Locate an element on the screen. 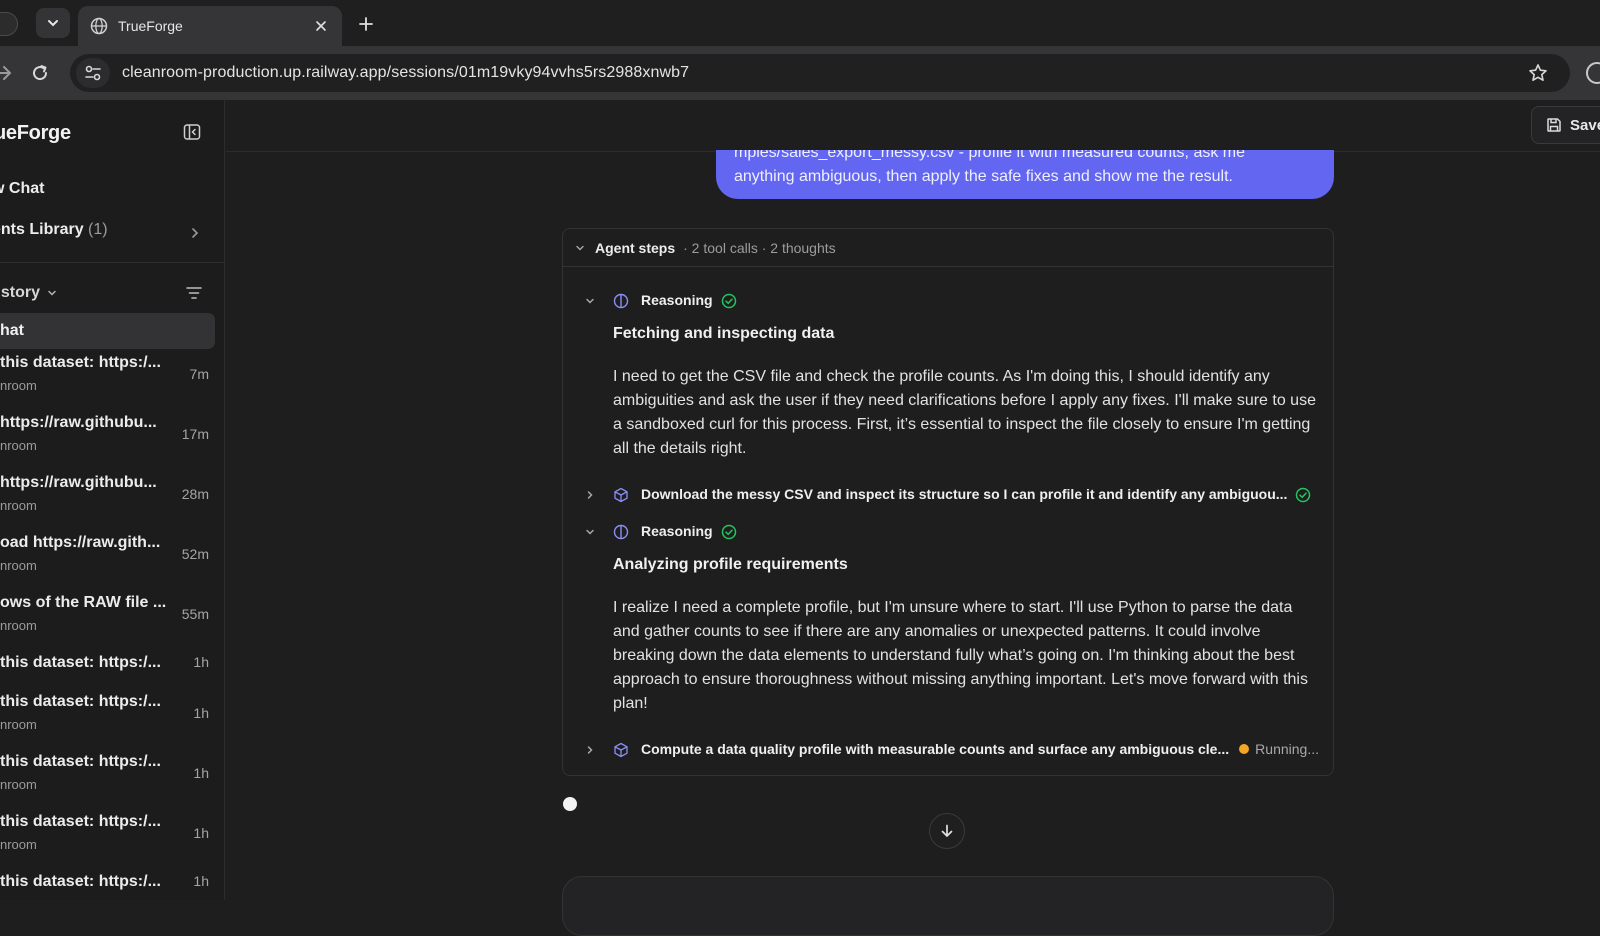 The image size is (1600, 936). history-toggle: listory is located at coordinates (29, 293).